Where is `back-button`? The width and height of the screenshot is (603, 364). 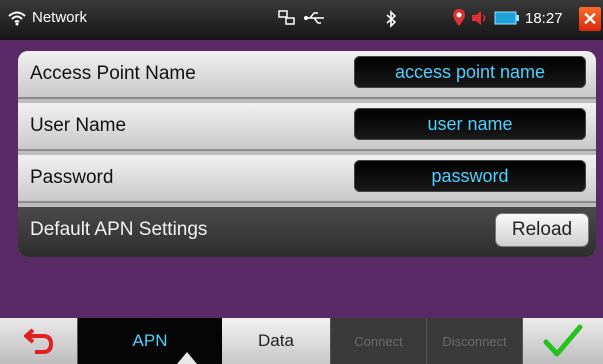 back-button is located at coordinates (39, 341).